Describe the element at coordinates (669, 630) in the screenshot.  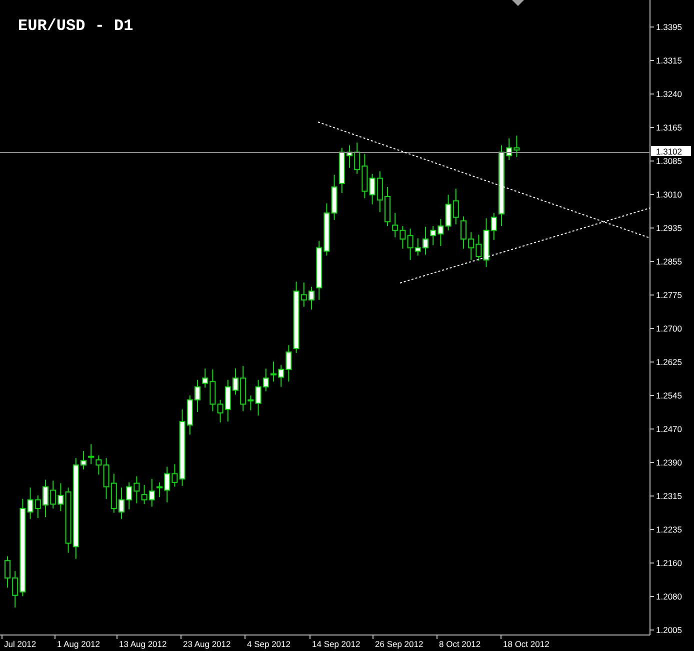
I see `price-label: 1.2005` at that location.